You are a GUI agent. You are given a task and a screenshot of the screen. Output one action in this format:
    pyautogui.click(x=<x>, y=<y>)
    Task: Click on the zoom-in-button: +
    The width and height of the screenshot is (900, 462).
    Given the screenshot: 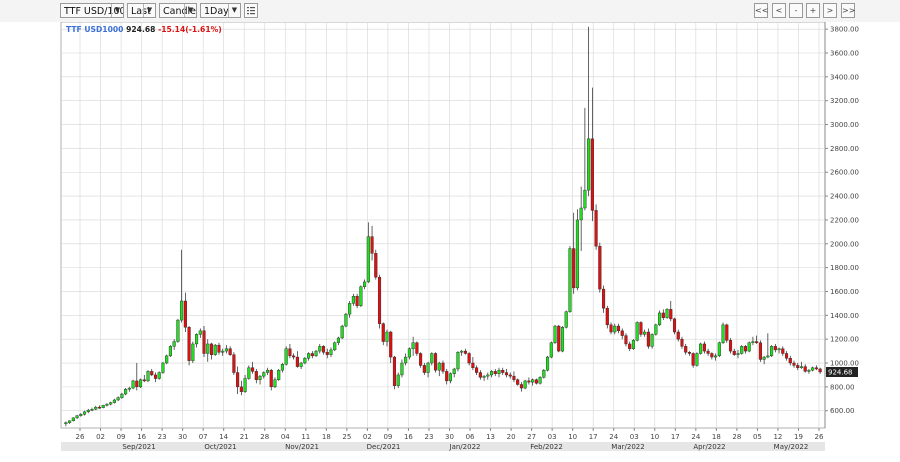 What is the action you would take?
    pyautogui.click(x=813, y=10)
    